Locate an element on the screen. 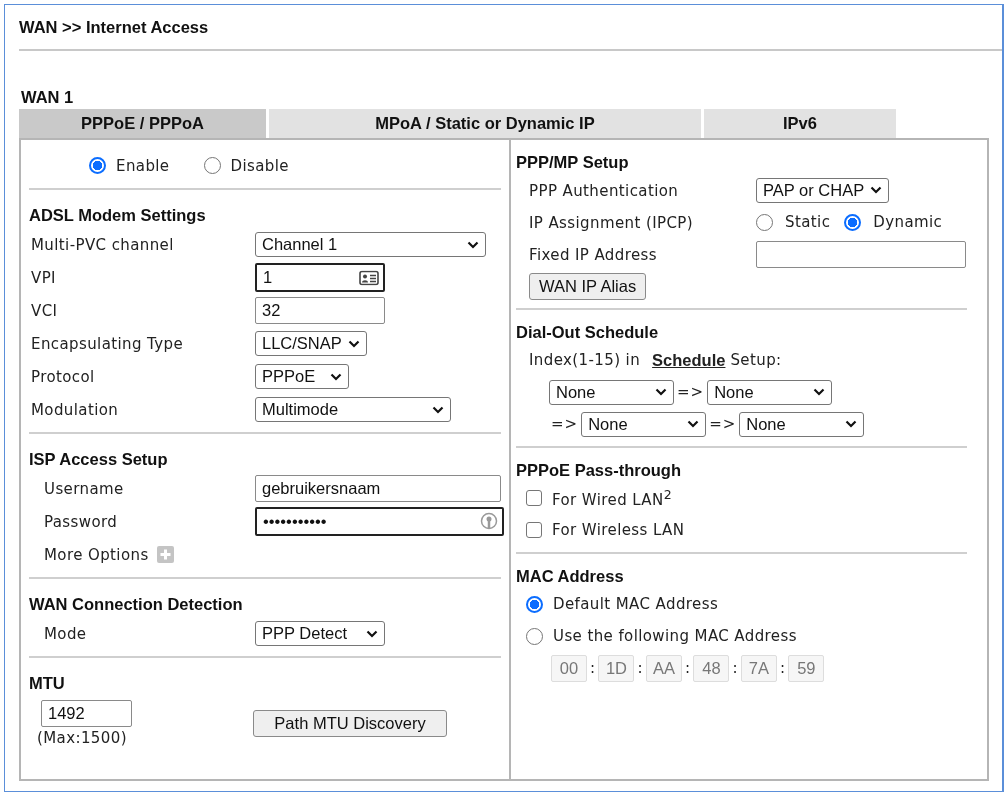 The height and width of the screenshot is (795, 1008). option-label: Enable is located at coordinates (143, 165).